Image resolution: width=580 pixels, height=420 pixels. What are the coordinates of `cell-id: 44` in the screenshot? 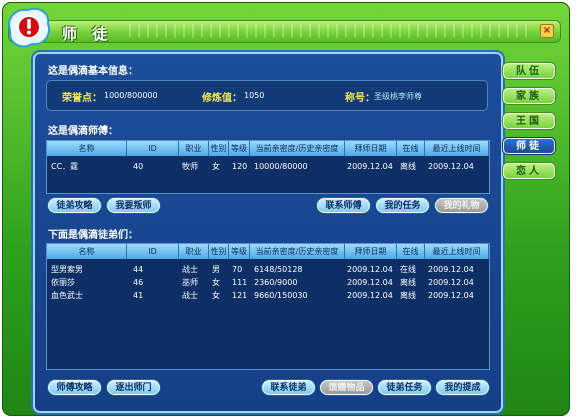 It's located at (138, 269).